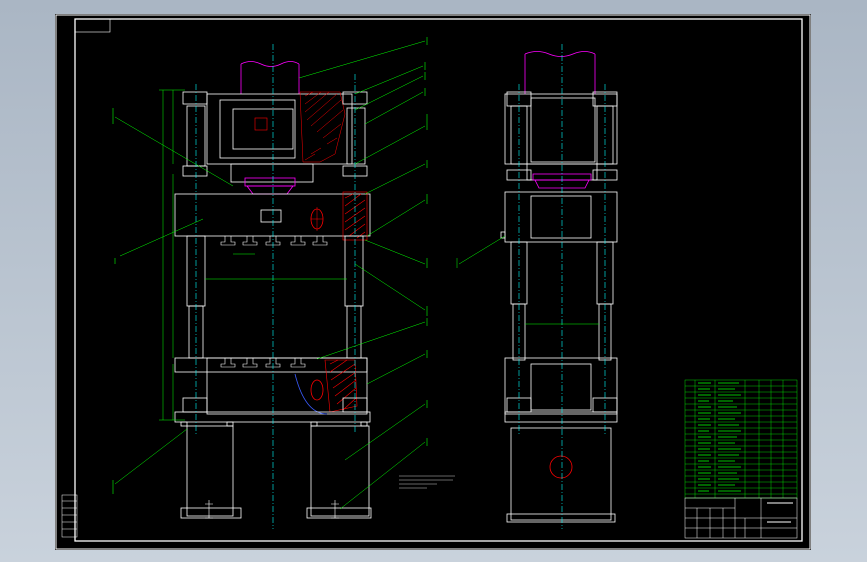 The image size is (867, 562). What do you see at coordinates (427, 482) in the screenshot?
I see `technical-notes` at bounding box center [427, 482].